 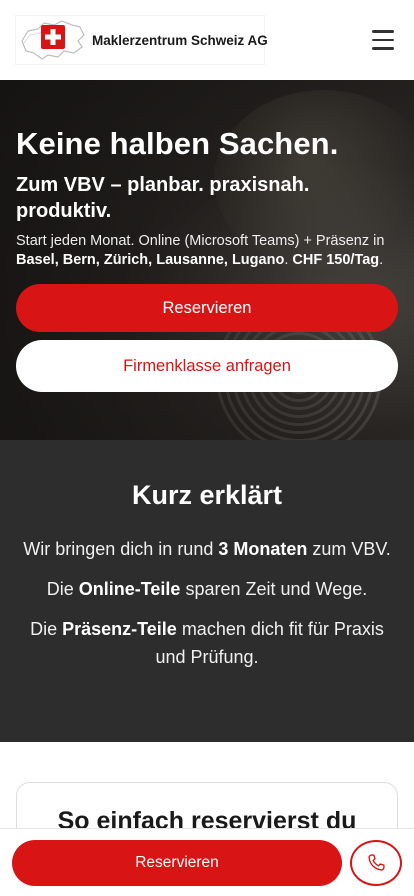 I want to click on reserve-button: Reservieren, so click(x=207, y=308).